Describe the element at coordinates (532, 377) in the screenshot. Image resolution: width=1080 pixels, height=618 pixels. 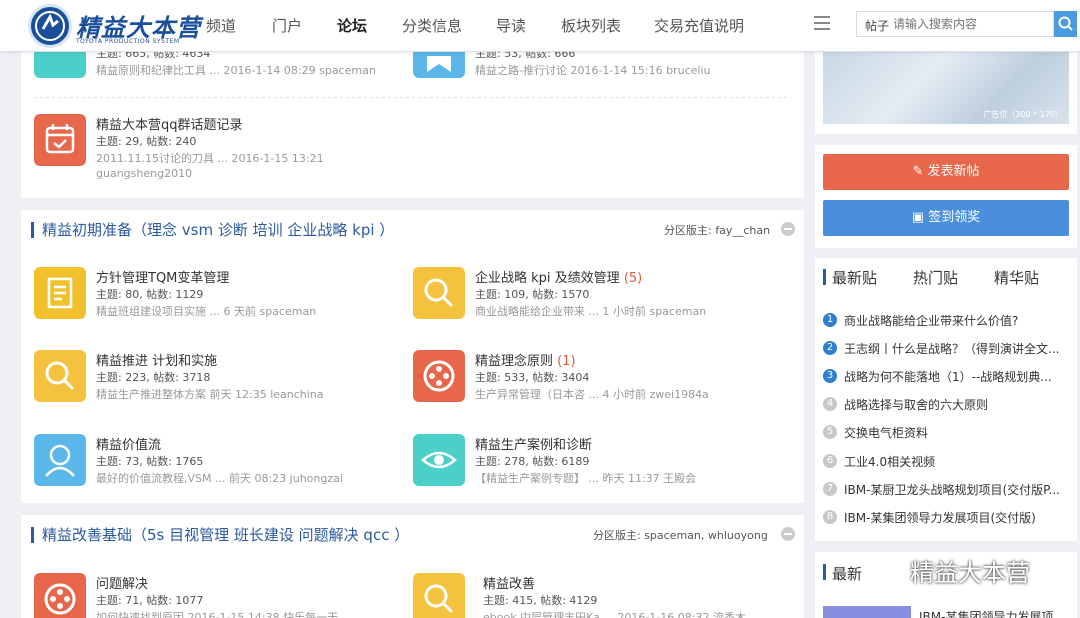
I see `forum-stats: 主题: 533, 帖数: 3404` at that location.